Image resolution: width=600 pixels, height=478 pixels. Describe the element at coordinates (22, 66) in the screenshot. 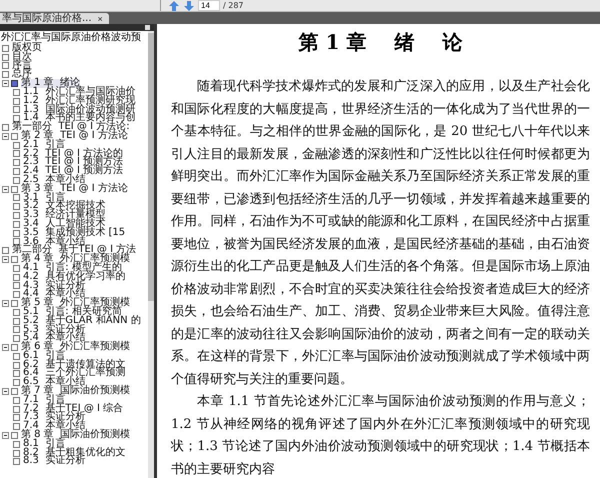

I see `bookmark-item: 序言` at that location.